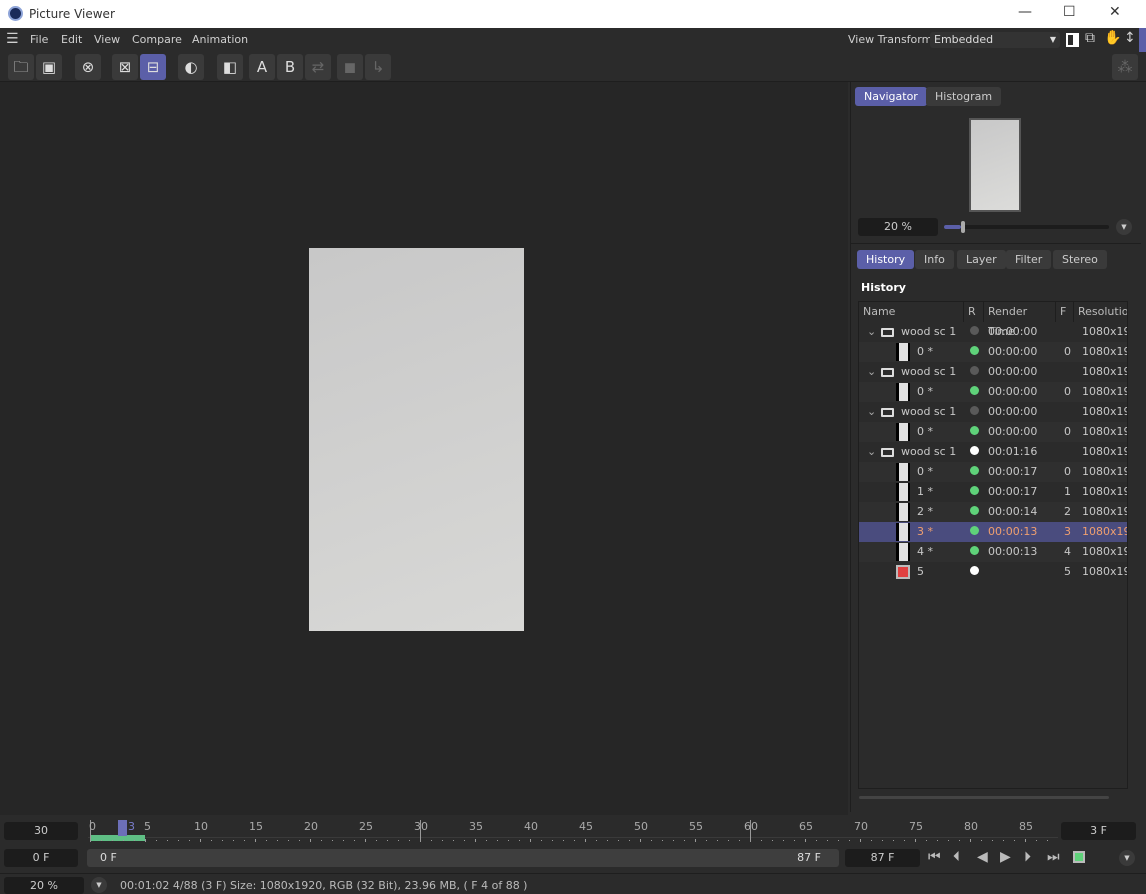  I want to click on maximize-button: ☐, so click(1069, 12).